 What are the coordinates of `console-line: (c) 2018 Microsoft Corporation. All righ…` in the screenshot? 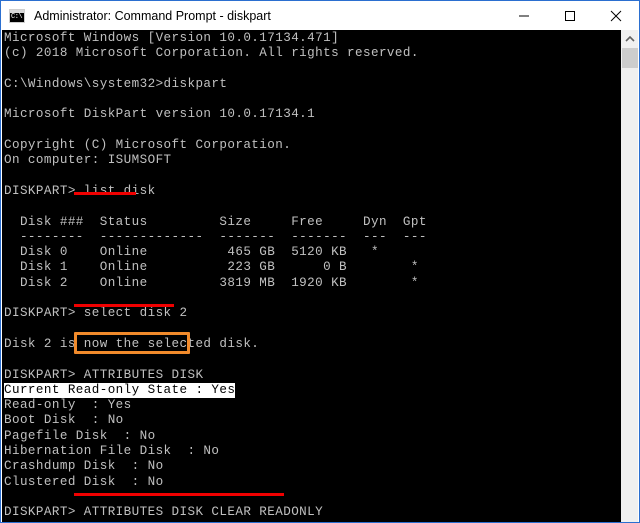 It's located at (211, 53).